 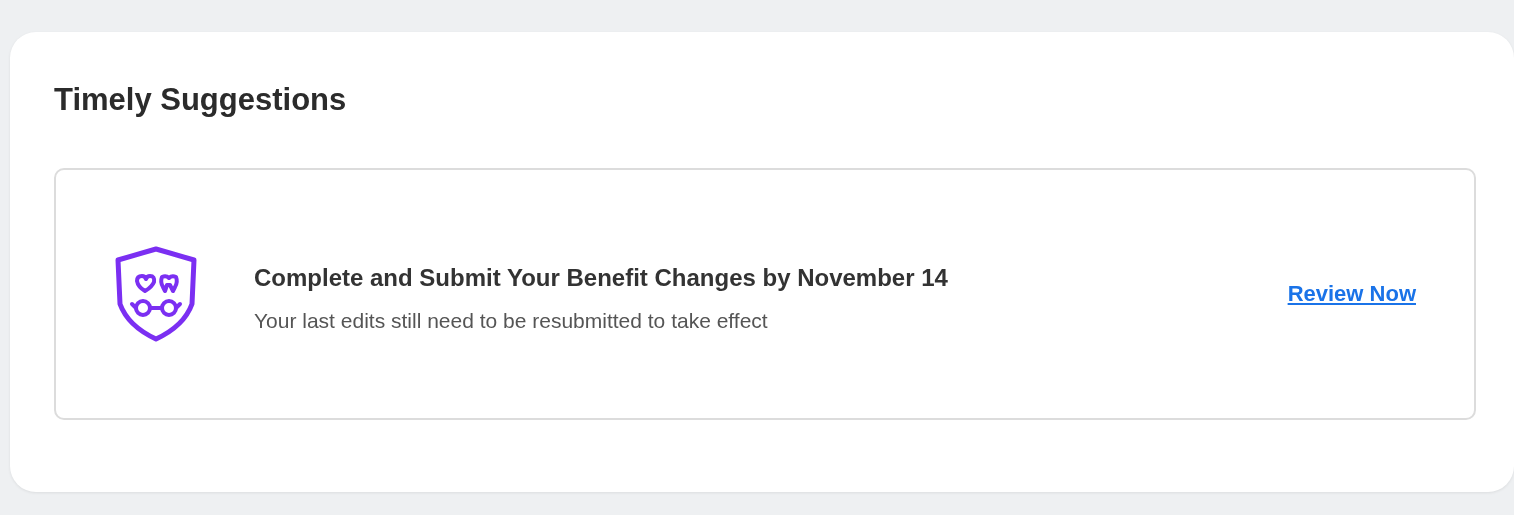 I want to click on benefits-shield-icon, so click(x=156, y=294).